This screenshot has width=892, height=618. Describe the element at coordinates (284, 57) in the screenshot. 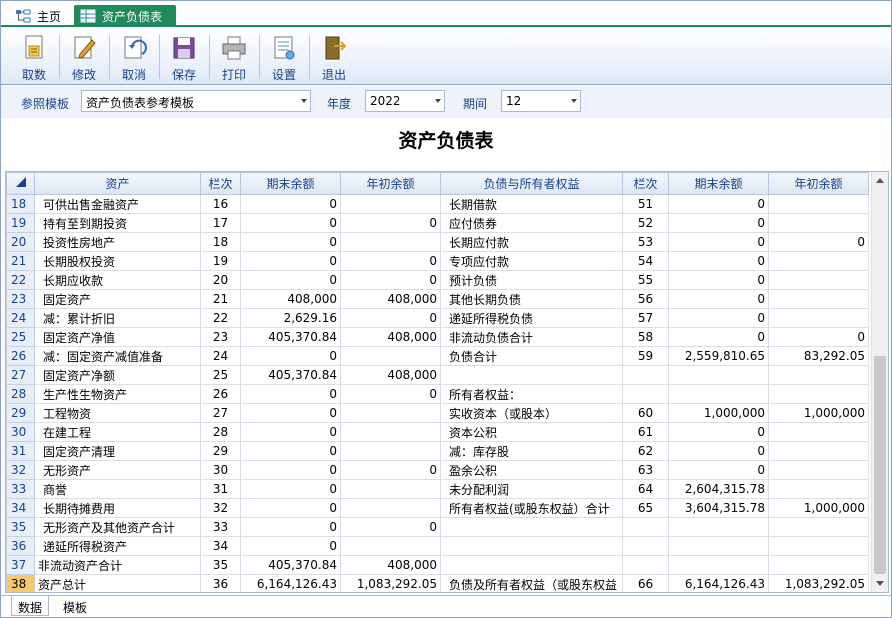

I see `settings-button: 设置` at that location.